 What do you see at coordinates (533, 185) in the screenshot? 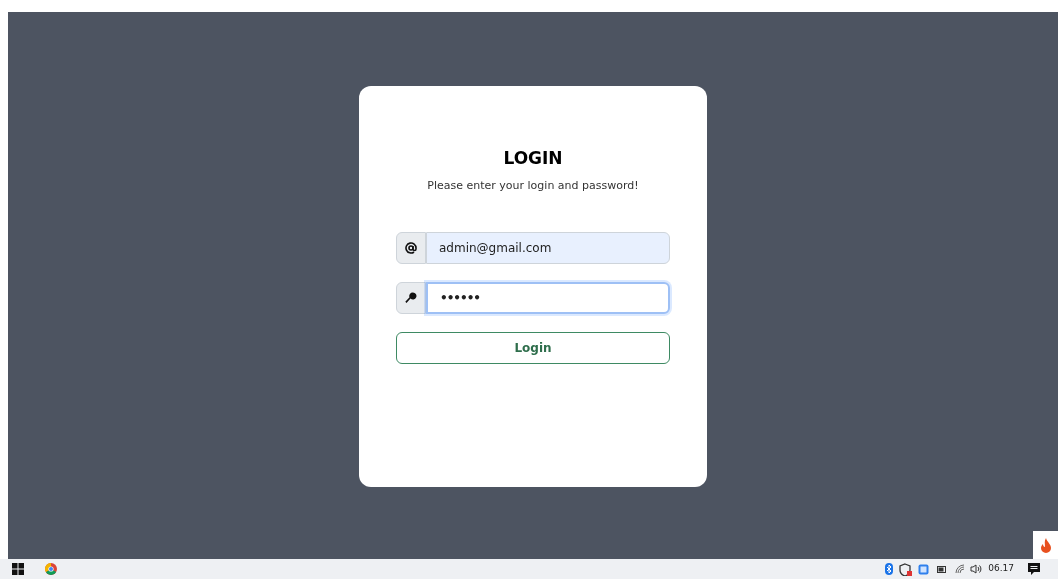
I see `login-subtitle: Please enter your login and password!` at bounding box center [533, 185].